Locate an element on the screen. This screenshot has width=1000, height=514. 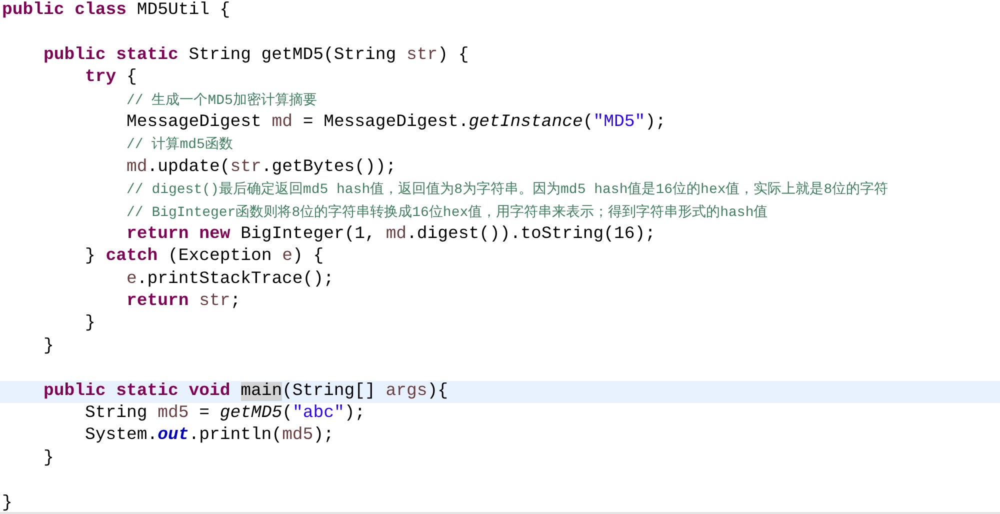
code-line: return new BigInteger(1, md.digest()).toString(16); is located at coordinates (391, 235).